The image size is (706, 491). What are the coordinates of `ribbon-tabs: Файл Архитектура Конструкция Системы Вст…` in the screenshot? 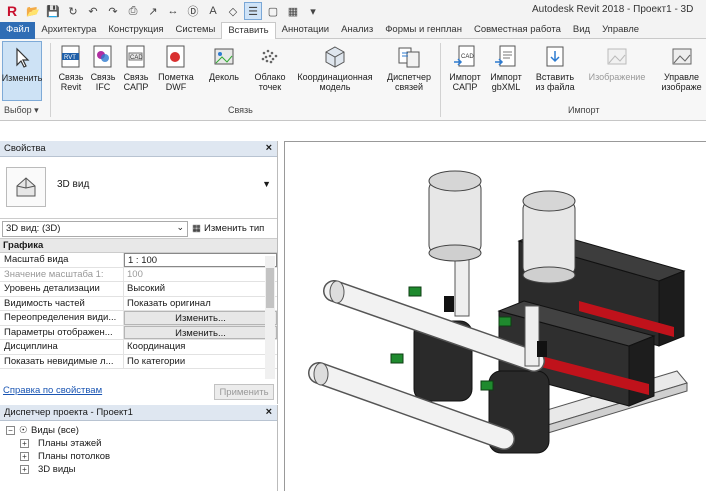 It's located at (353, 30).